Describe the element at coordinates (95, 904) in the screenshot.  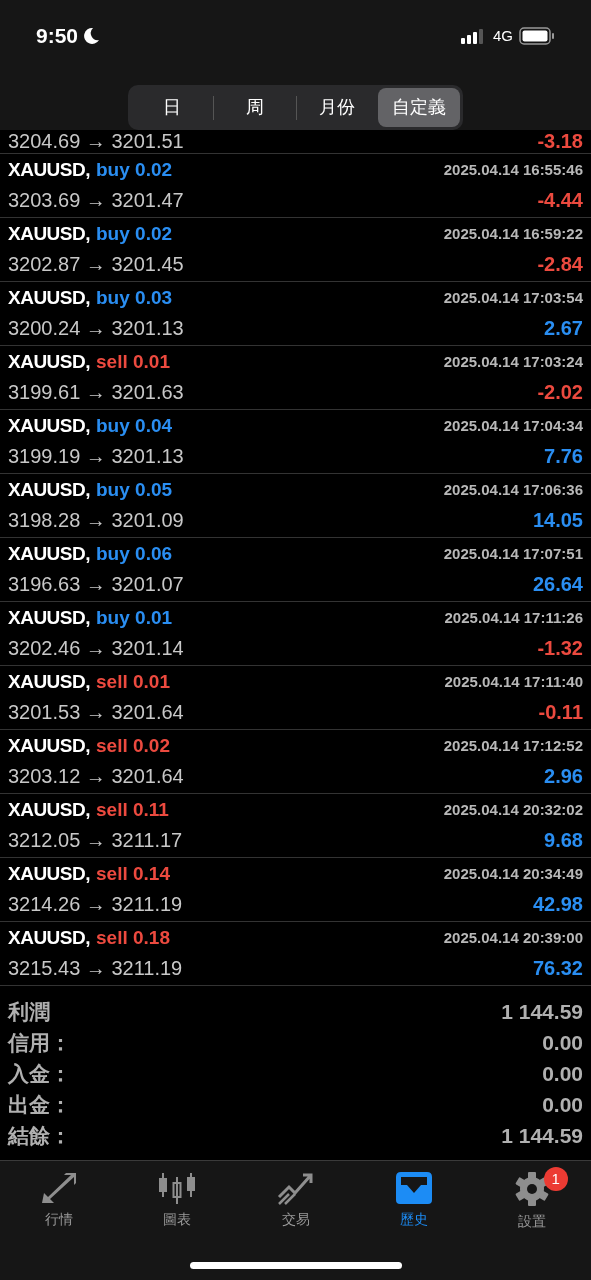
I see `deal-prices: 3214.26 → 3211.19` at that location.